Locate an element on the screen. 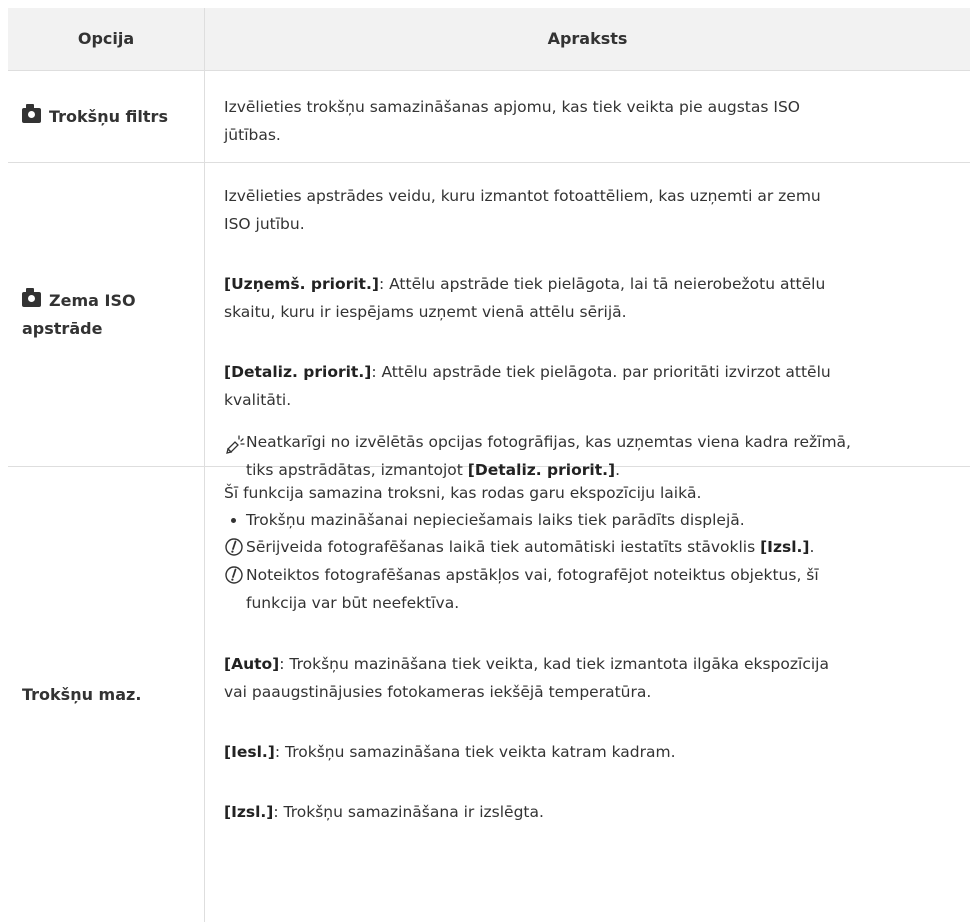  intro-line: ISO jutību. is located at coordinates (264, 224).